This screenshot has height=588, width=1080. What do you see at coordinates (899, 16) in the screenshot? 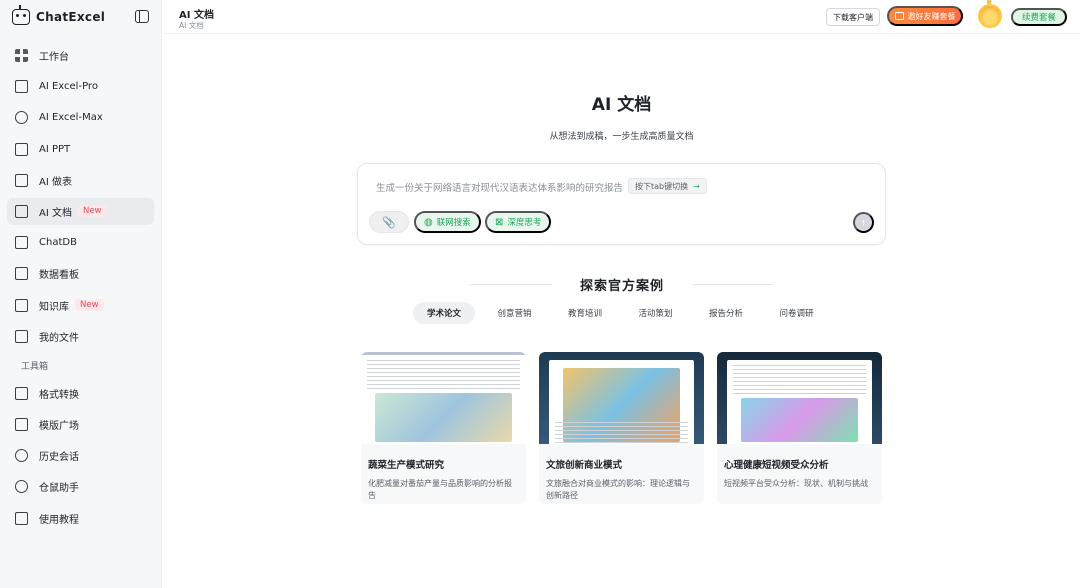
I see `gift-icon` at bounding box center [899, 16].